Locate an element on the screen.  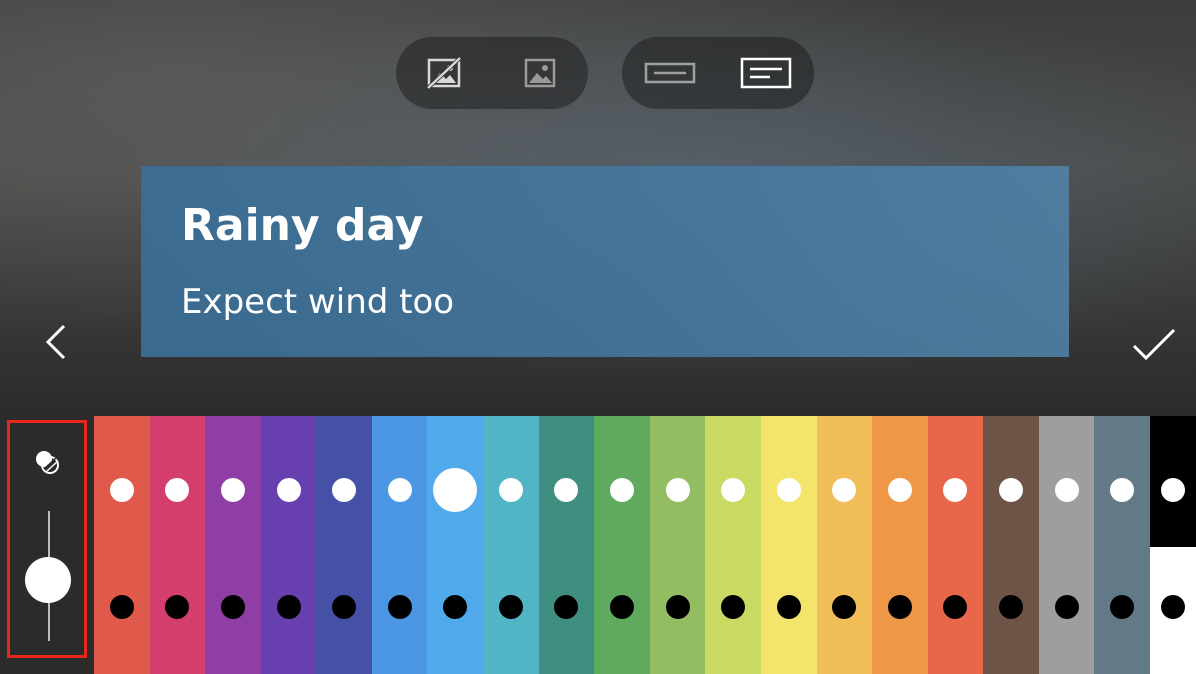
bar-style-button is located at coordinates (670, 73).